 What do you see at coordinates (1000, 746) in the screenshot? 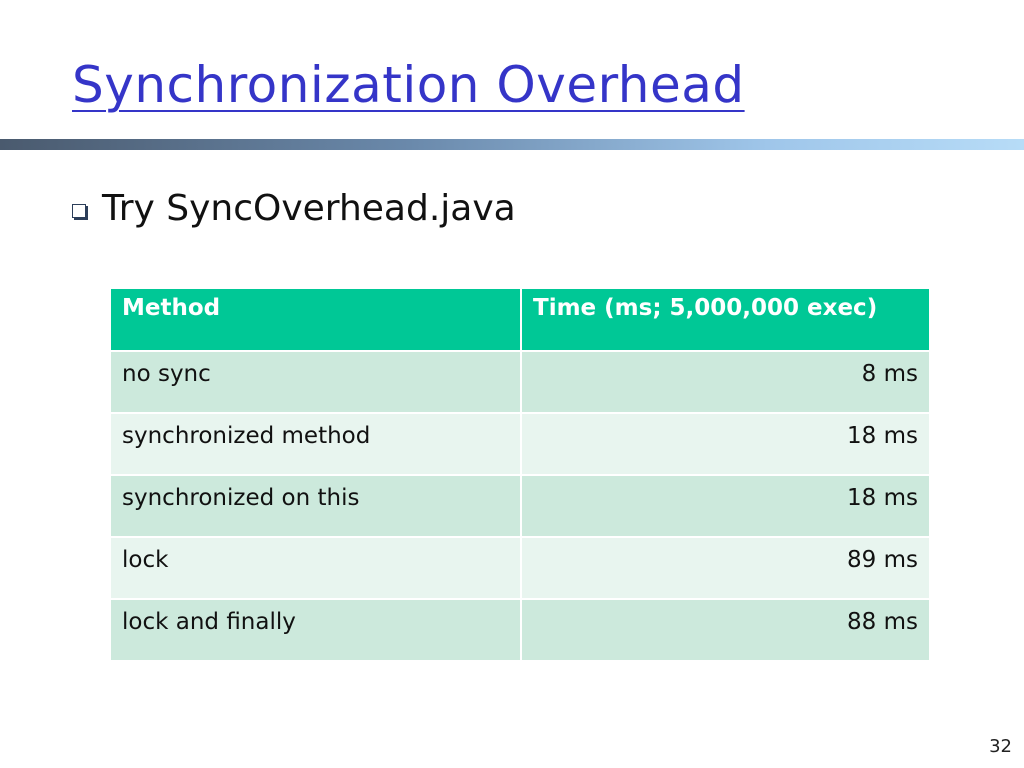
I see `page-number: 32` at bounding box center [1000, 746].